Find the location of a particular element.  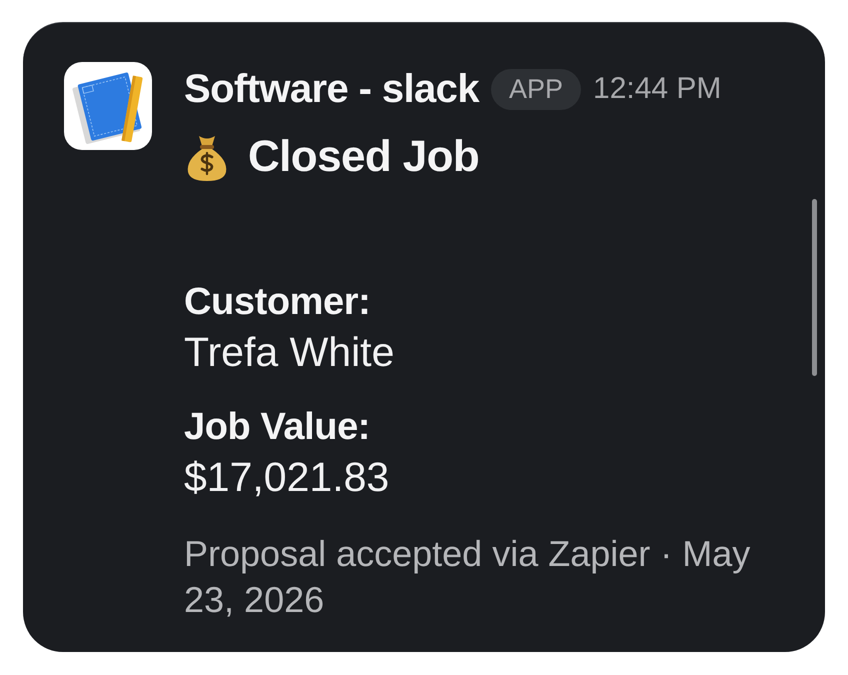

field-label: Customer: is located at coordinates (277, 302).